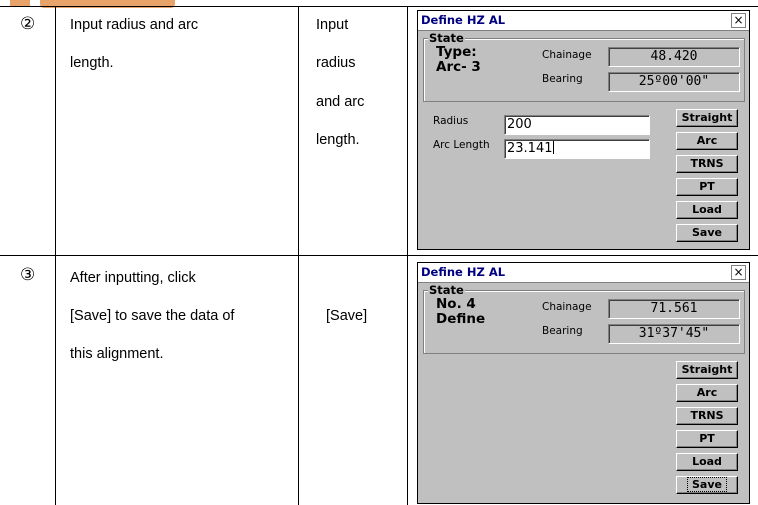  I want to click on state-type-label: Type:, so click(456, 52).